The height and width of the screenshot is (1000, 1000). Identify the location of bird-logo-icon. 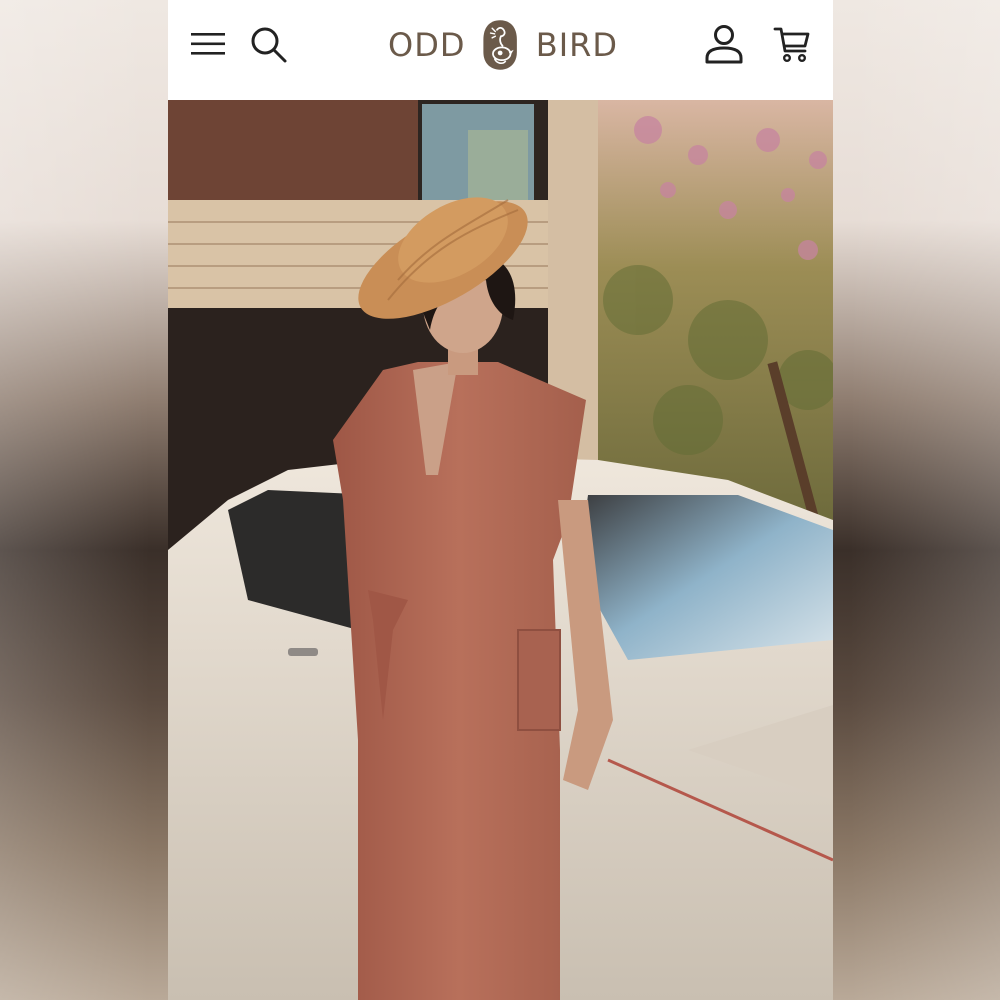
(500, 45).